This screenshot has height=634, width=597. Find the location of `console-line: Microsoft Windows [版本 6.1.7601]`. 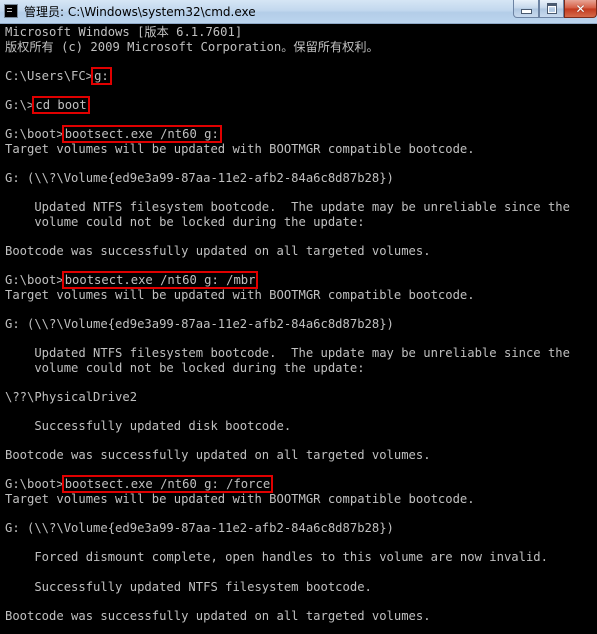

console-line: Microsoft Windows [版本 6.1.7601] is located at coordinates (298, 32).